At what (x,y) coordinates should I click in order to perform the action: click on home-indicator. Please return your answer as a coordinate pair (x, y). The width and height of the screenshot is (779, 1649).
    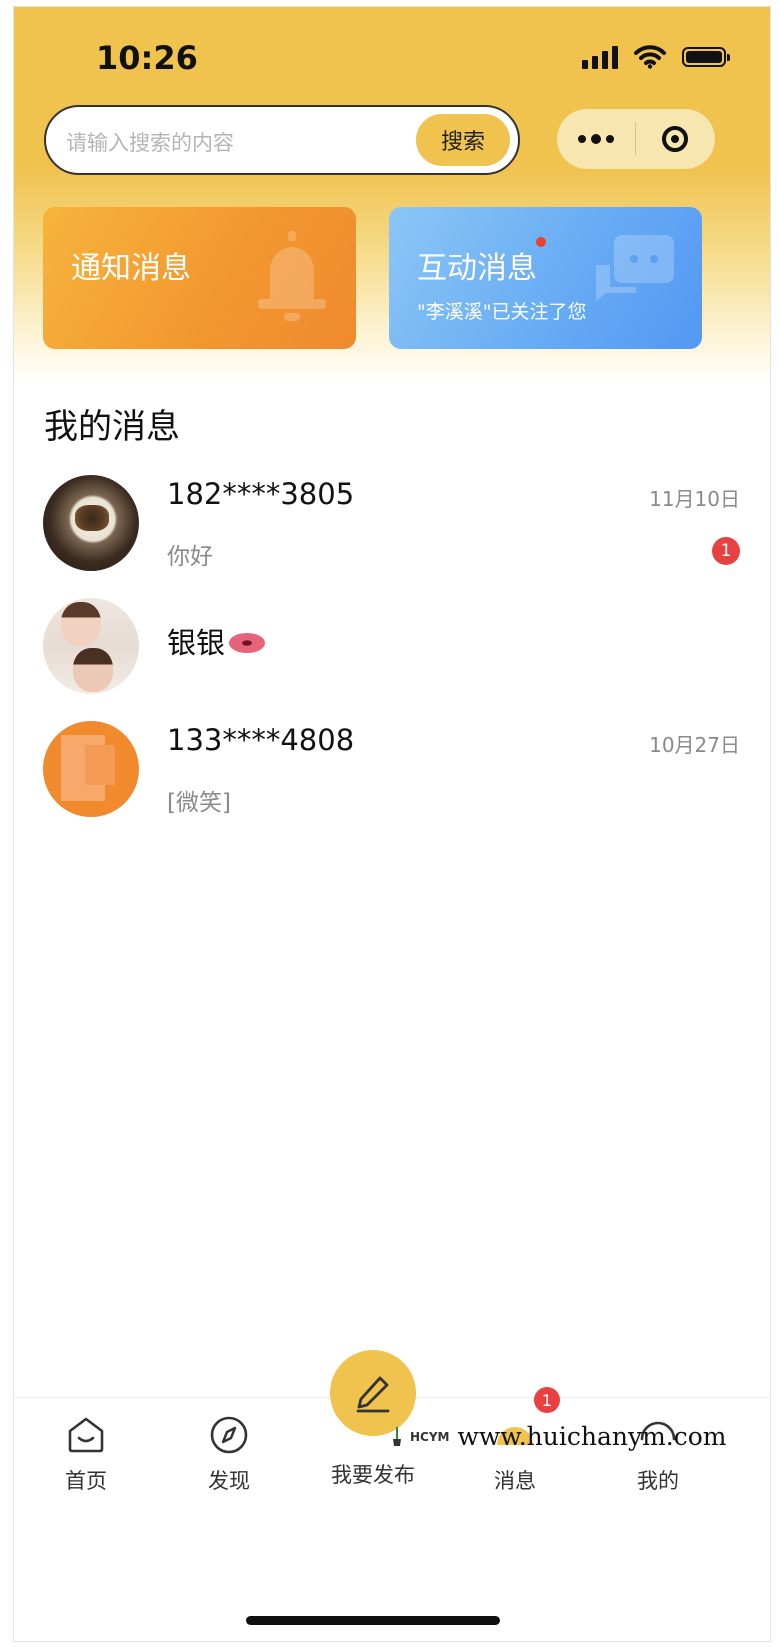
    Looking at the image, I should click on (373, 1620).